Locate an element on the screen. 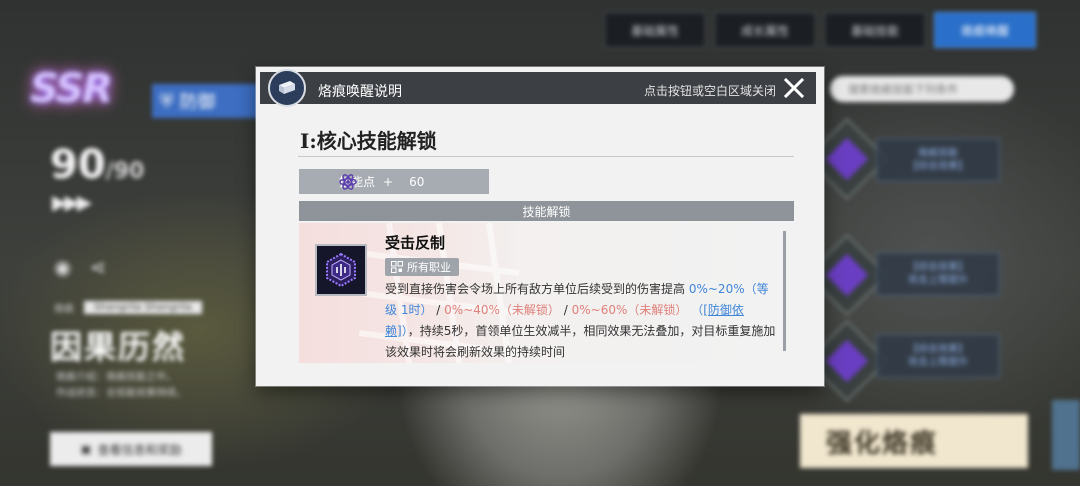  skill-points-value: 60 is located at coordinates (417, 181).